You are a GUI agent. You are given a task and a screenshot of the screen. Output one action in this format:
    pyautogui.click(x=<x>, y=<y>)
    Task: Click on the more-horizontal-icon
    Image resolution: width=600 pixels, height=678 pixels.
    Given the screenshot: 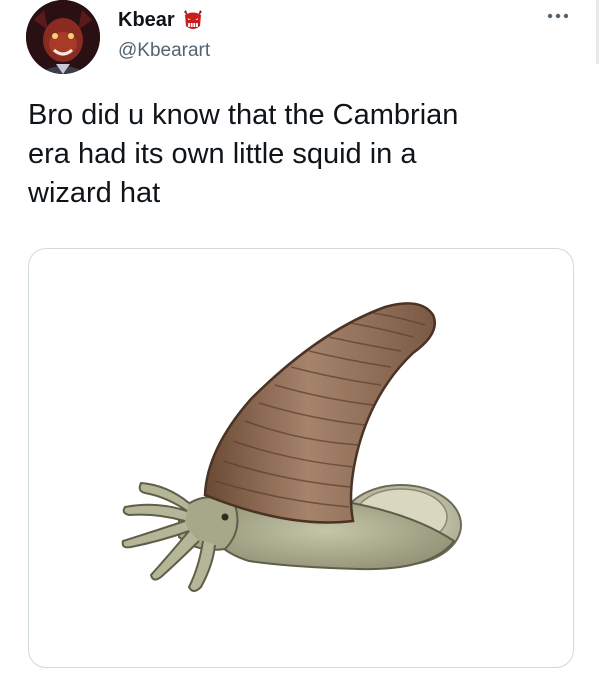 What is the action you would take?
    pyautogui.click(x=558, y=16)
    